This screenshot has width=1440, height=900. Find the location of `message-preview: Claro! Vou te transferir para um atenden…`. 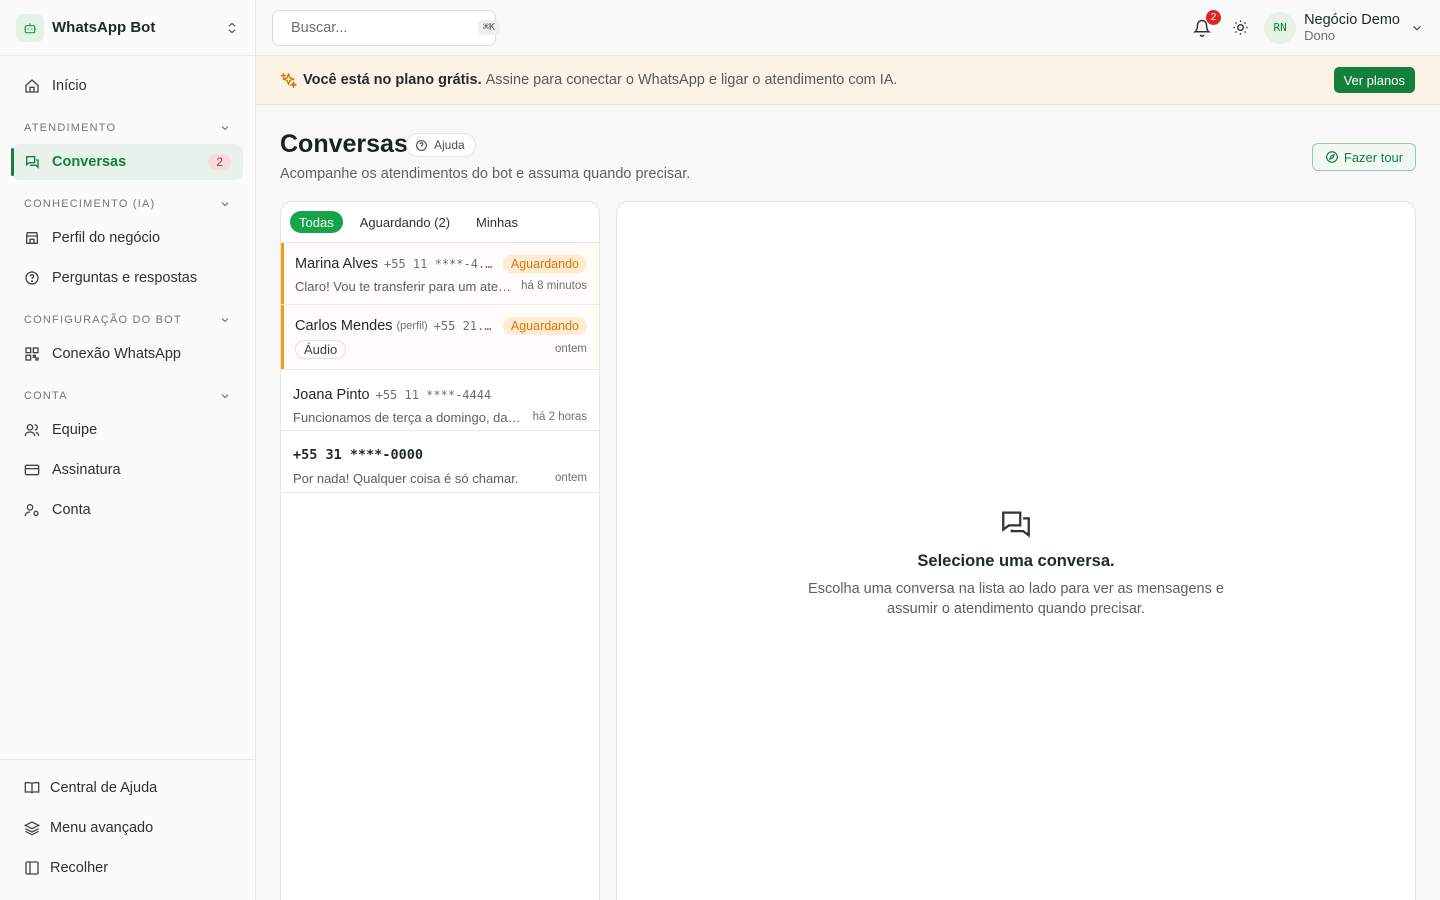

message-preview: Claro! Vou te transferir para um atenden… is located at coordinates (403, 286).